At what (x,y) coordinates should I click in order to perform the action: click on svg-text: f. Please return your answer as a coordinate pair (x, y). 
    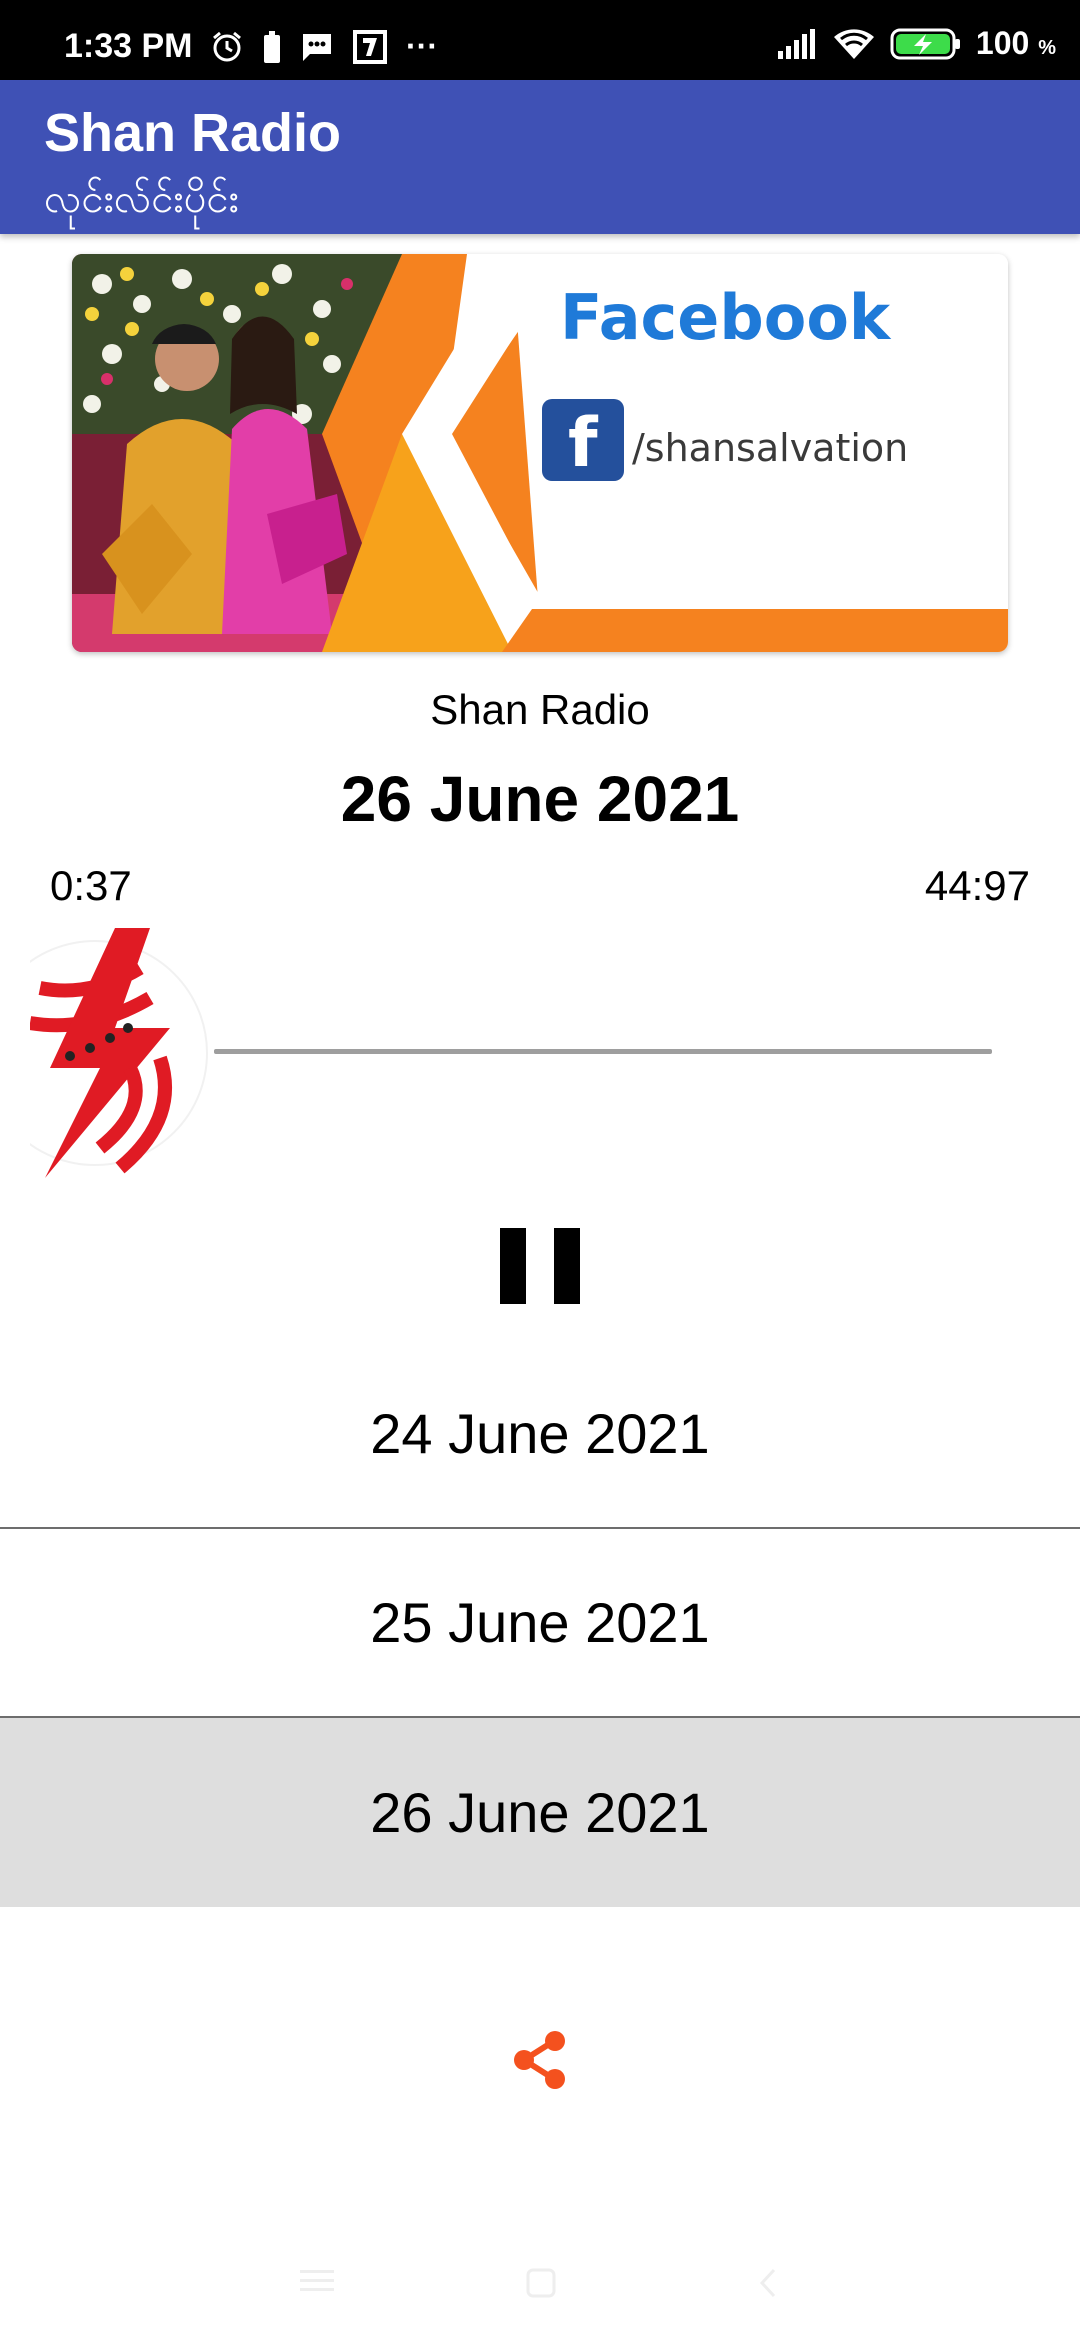
    Looking at the image, I should click on (583, 443).